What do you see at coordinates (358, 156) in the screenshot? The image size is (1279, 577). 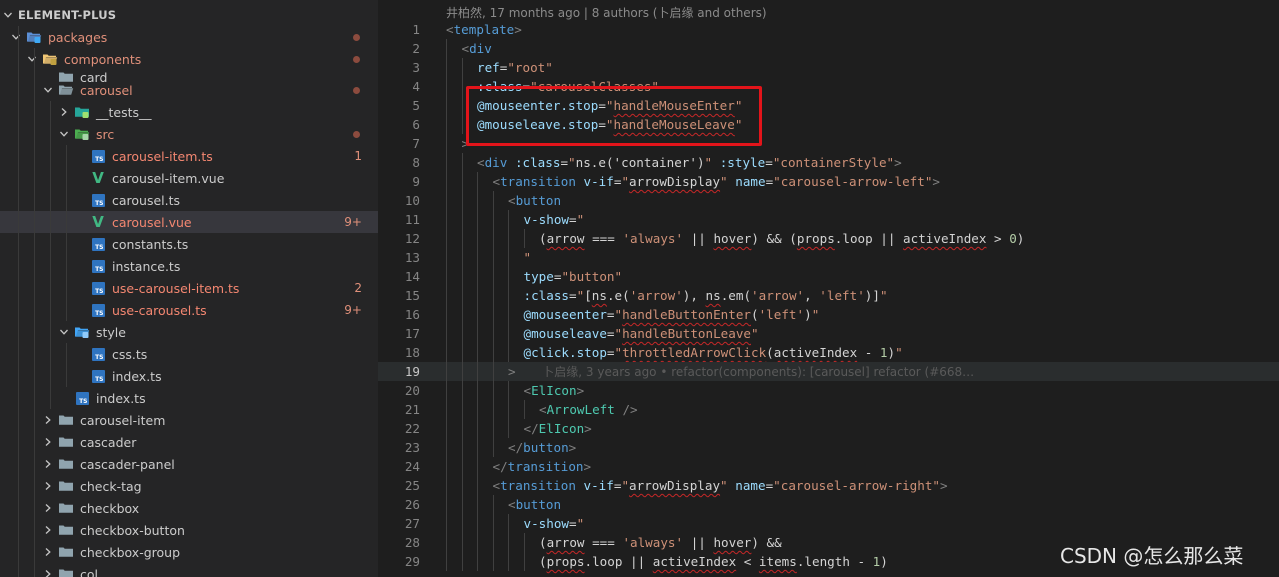 I see `problem-count-badge: 1` at bounding box center [358, 156].